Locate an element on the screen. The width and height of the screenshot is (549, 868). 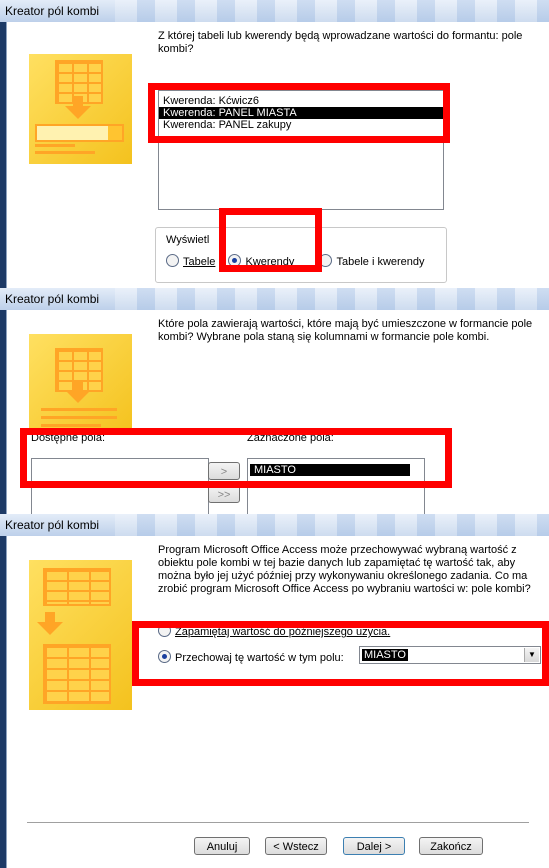
separator is located at coordinates (278, 822).